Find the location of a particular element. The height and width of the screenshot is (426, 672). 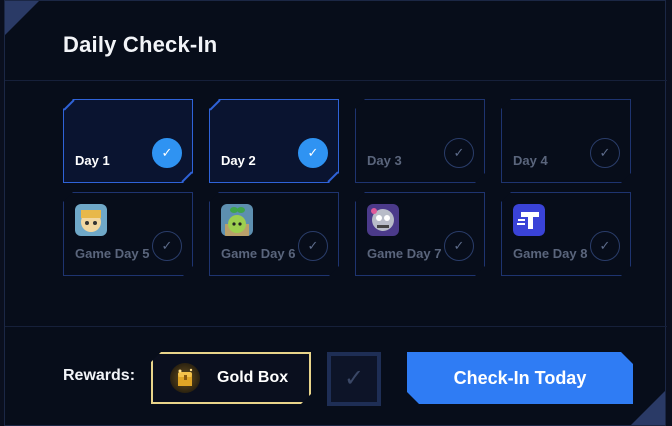

confirm-checkbox: ✓ is located at coordinates (354, 379).